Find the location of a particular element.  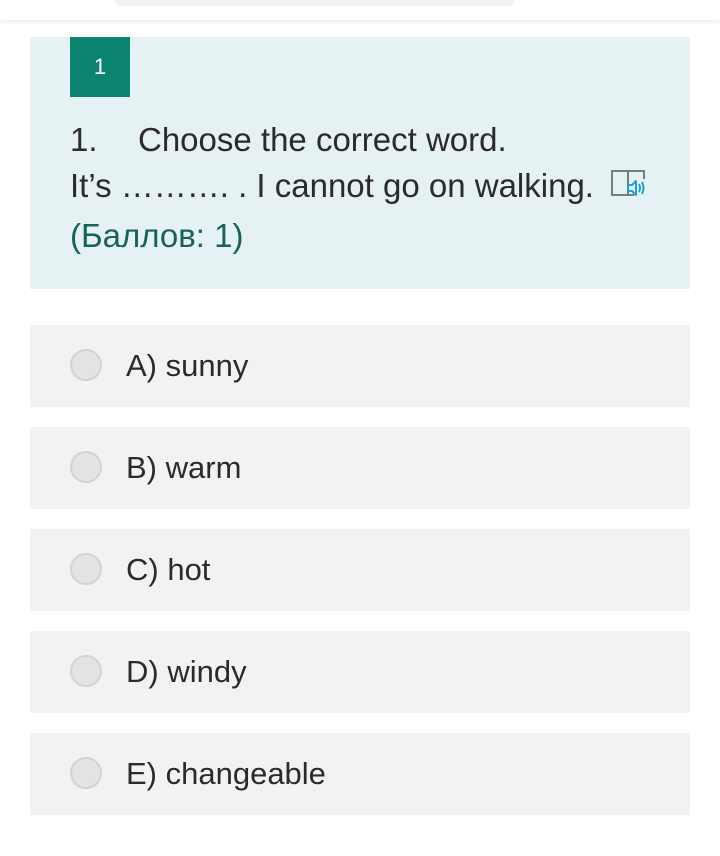

top-bar-handle is located at coordinates (315, 3).